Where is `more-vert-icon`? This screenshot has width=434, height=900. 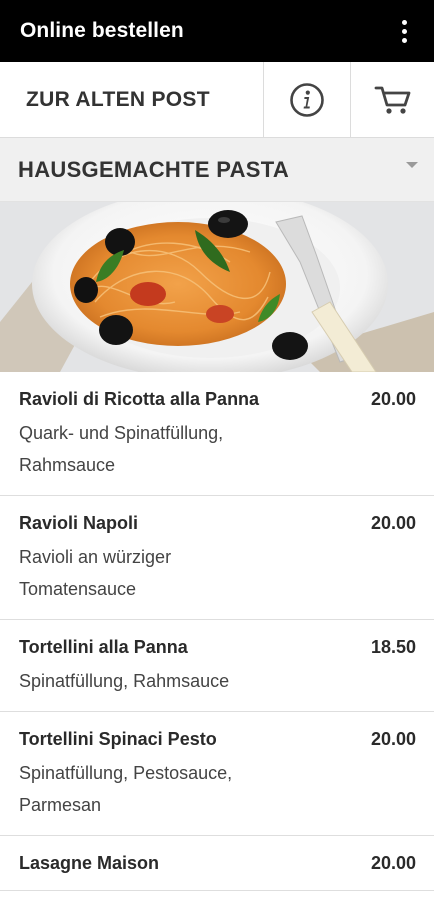 more-vert-icon is located at coordinates (404, 31).